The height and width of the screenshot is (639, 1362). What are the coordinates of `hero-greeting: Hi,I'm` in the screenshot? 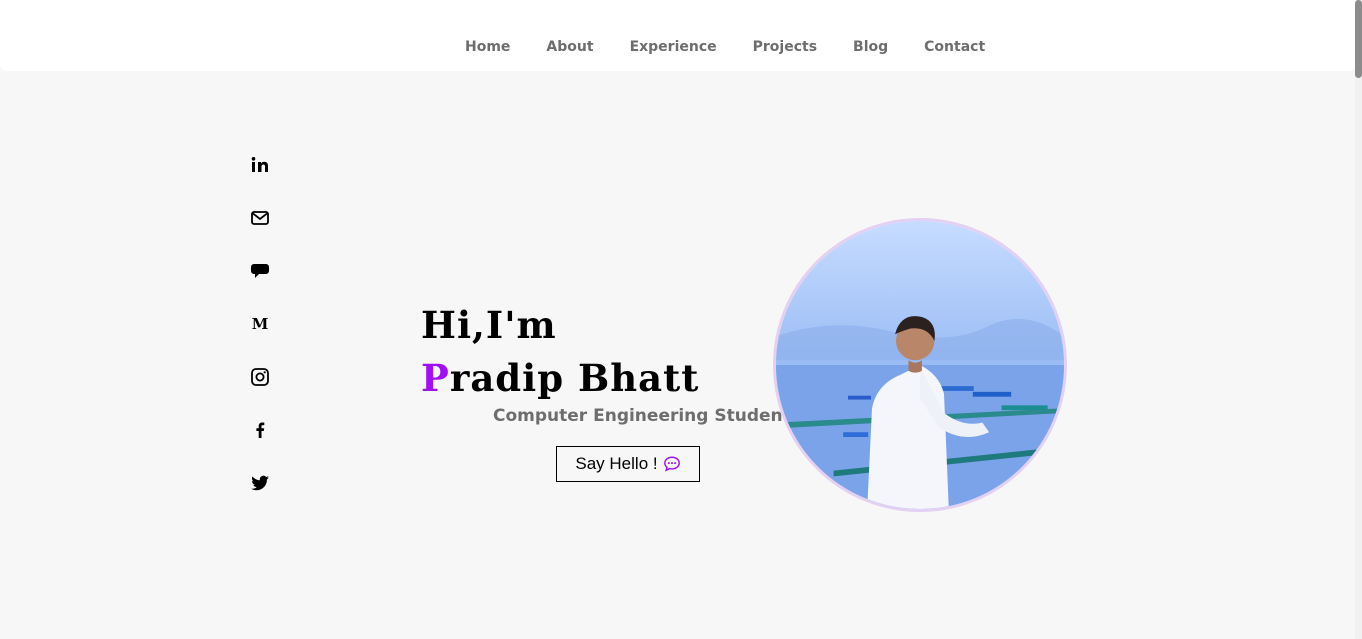 It's located at (489, 325).